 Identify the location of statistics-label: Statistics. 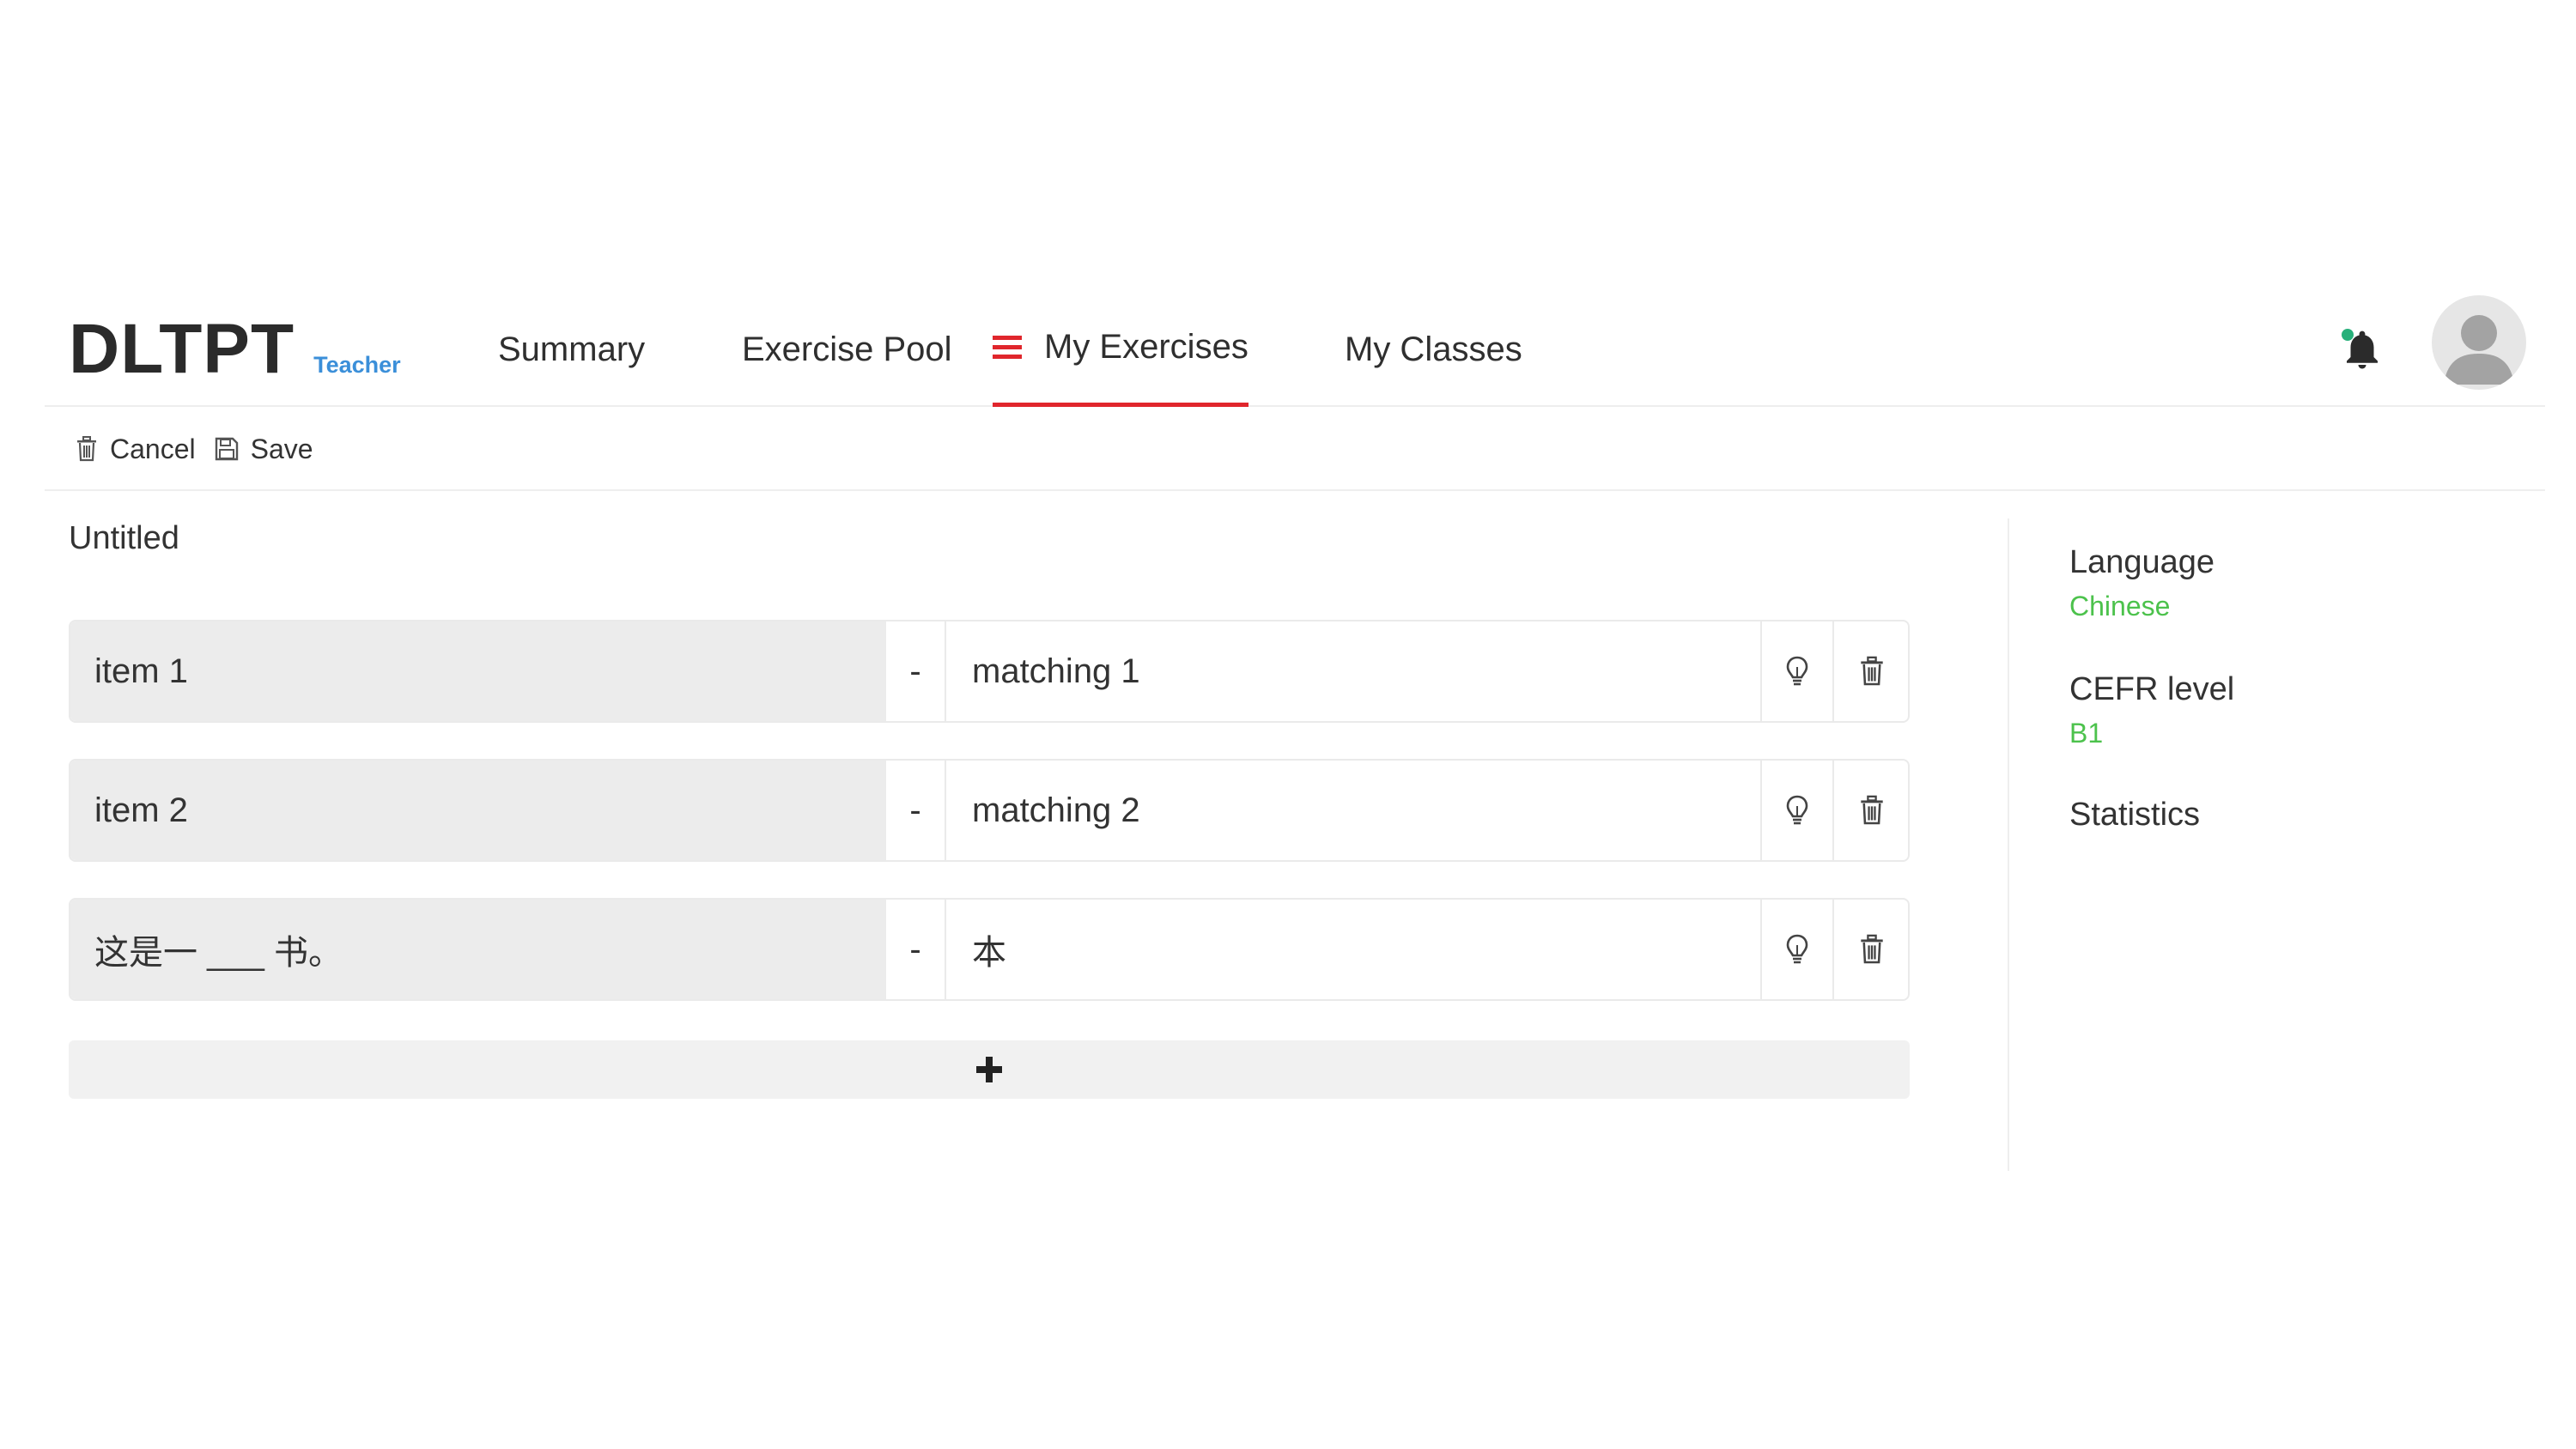
(2134, 815).